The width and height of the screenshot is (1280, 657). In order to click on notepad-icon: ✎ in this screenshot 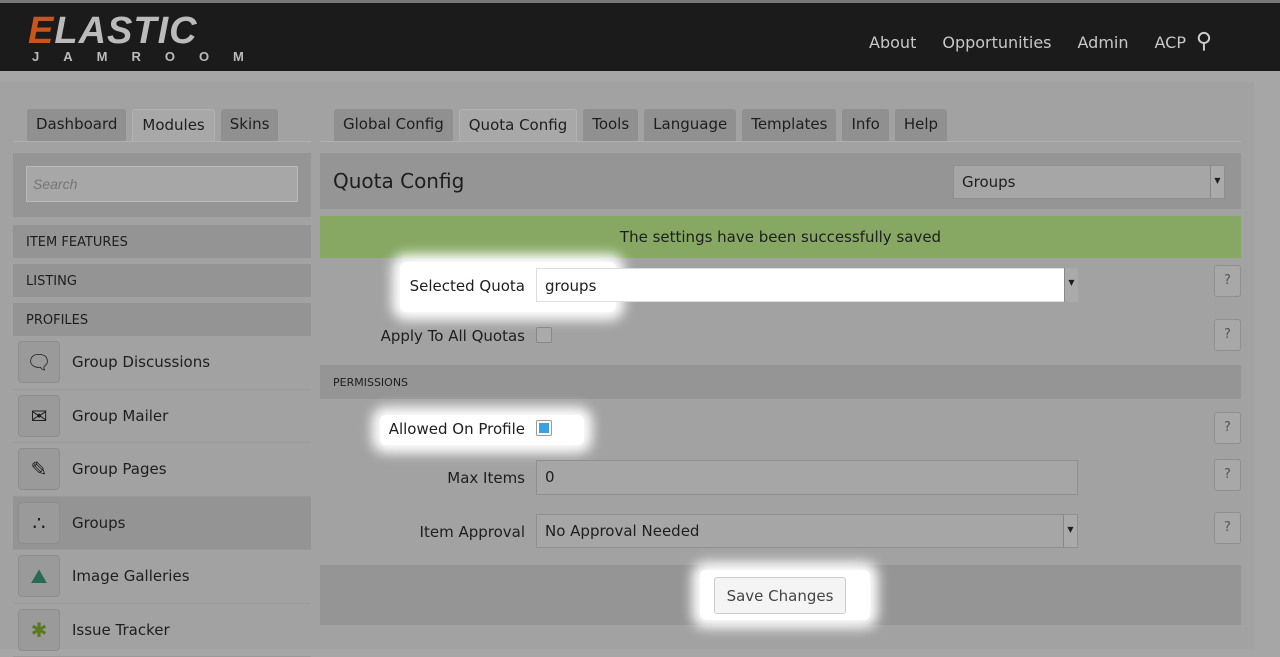, I will do `click(39, 469)`.